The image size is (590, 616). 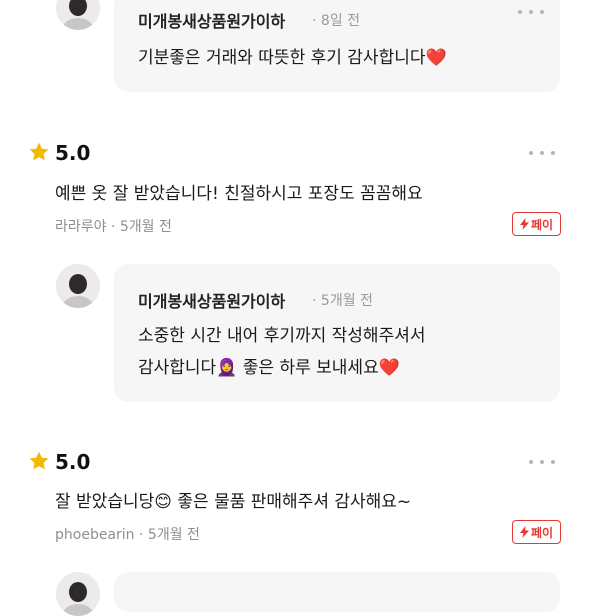 I want to click on smile-emoji: 😊, so click(x=163, y=502).